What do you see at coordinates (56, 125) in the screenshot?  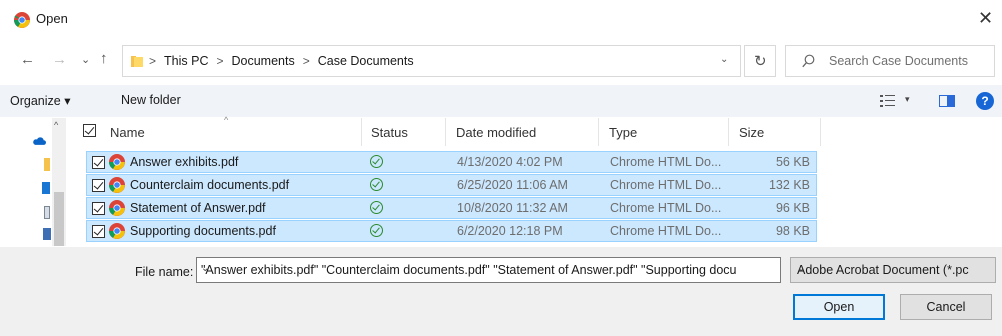 I see `scroll-up-icon: ^` at bounding box center [56, 125].